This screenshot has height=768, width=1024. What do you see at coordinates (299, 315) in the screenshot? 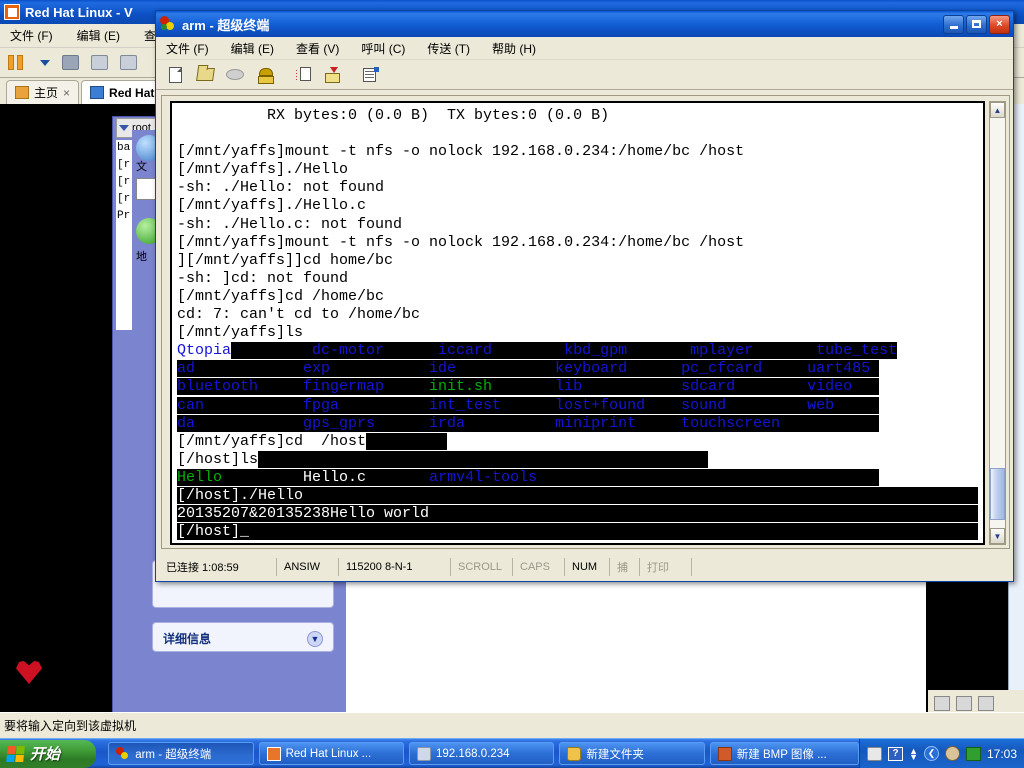
I see `terminal-text: cd: 7: can't cd to /home/bc` at bounding box center [299, 315].